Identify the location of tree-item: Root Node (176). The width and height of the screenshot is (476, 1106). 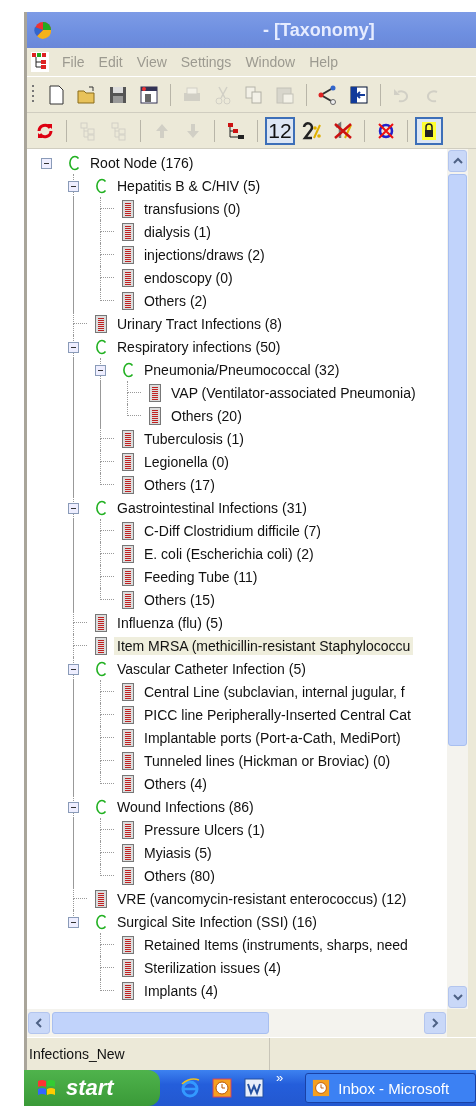
(142, 162).